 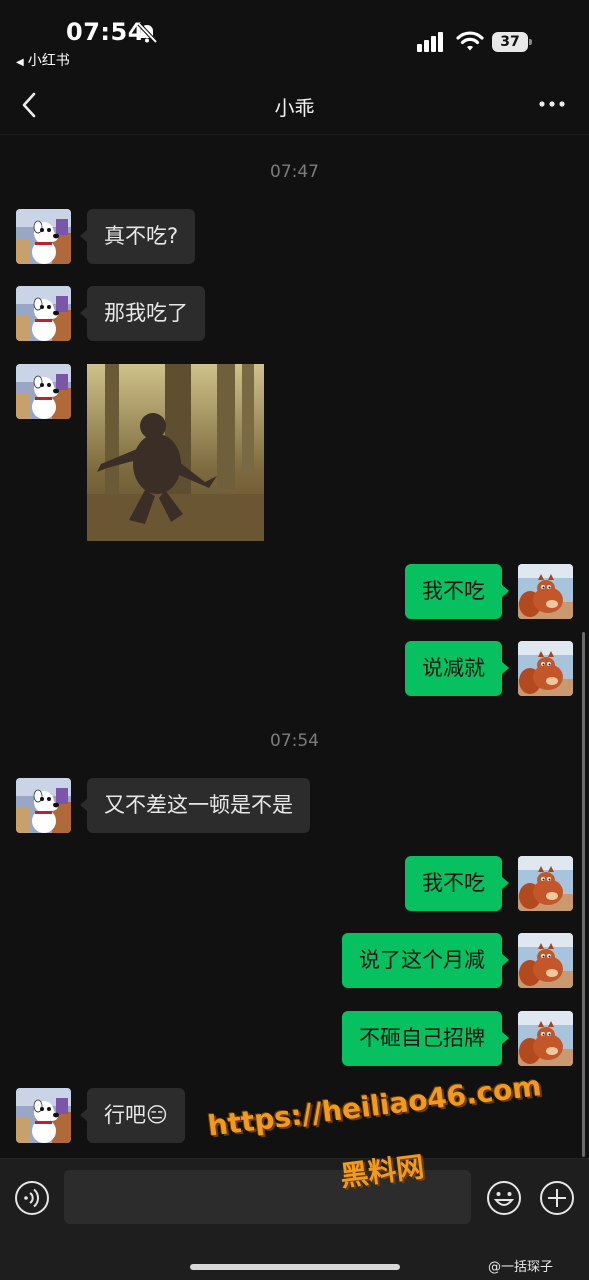 I want to click on scrollbar, so click(x=583, y=894).